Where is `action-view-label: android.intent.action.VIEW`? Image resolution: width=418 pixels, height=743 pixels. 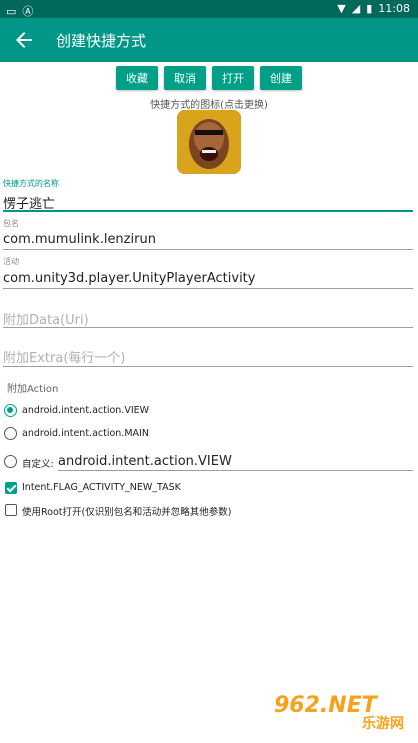 action-view-label: android.intent.action.VIEW is located at coordinates (85, 410).